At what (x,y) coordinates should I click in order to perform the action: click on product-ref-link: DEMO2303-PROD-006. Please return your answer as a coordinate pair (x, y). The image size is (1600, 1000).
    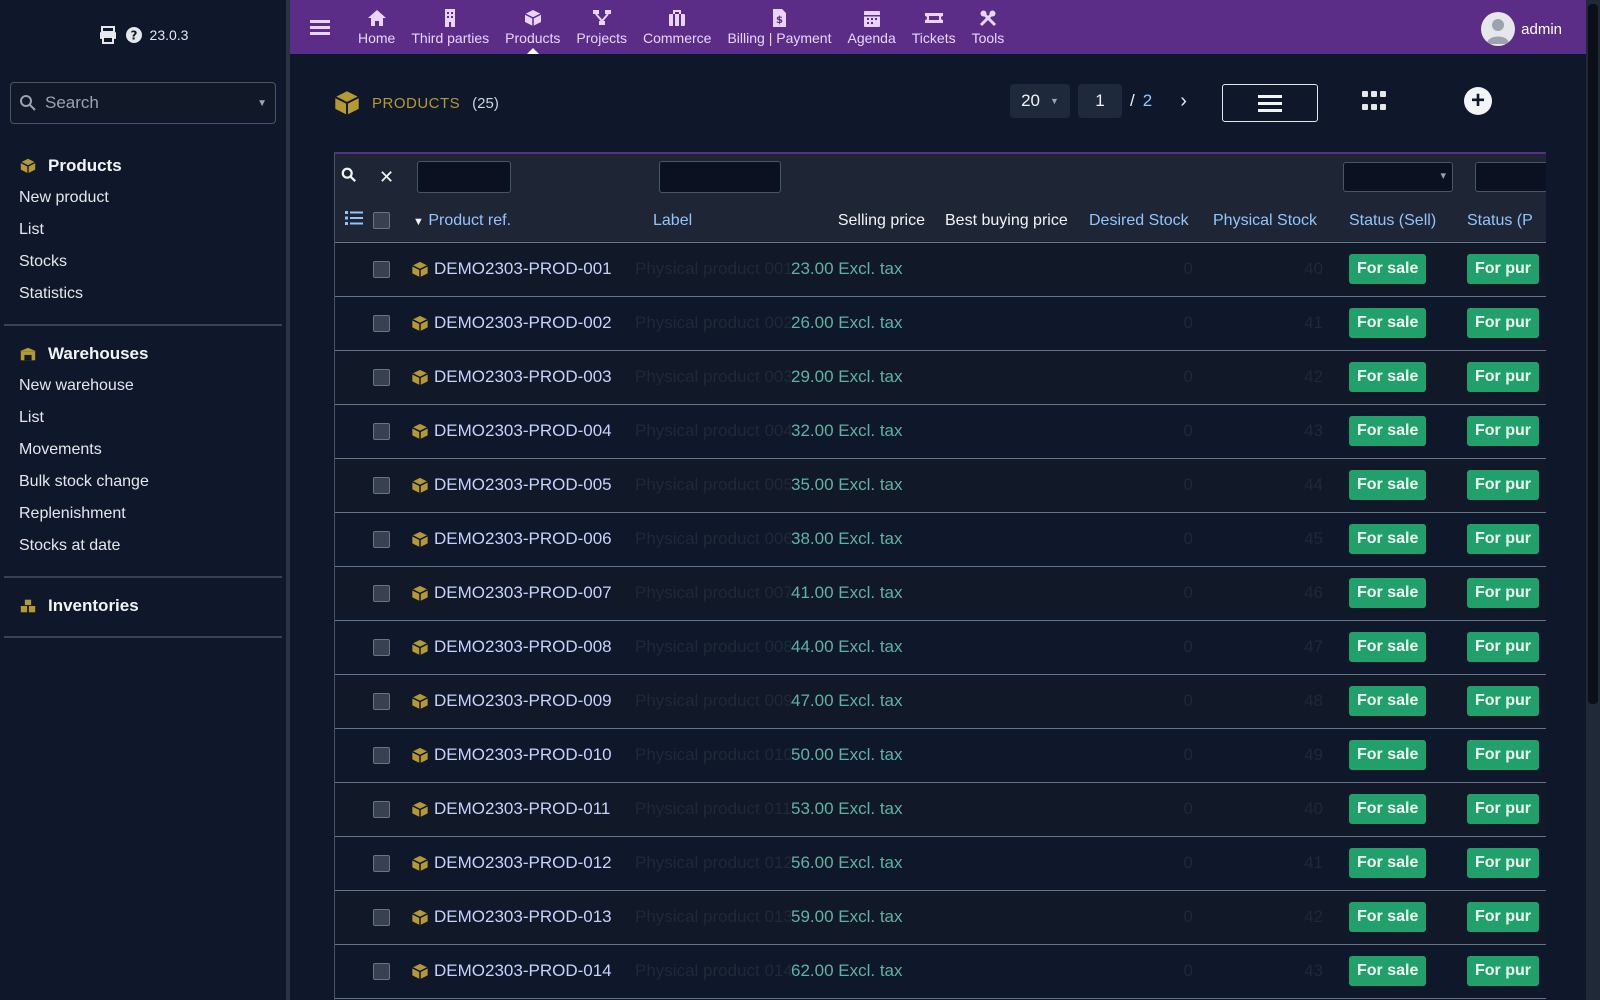
    Looking at the image, I should click on (523, 539).